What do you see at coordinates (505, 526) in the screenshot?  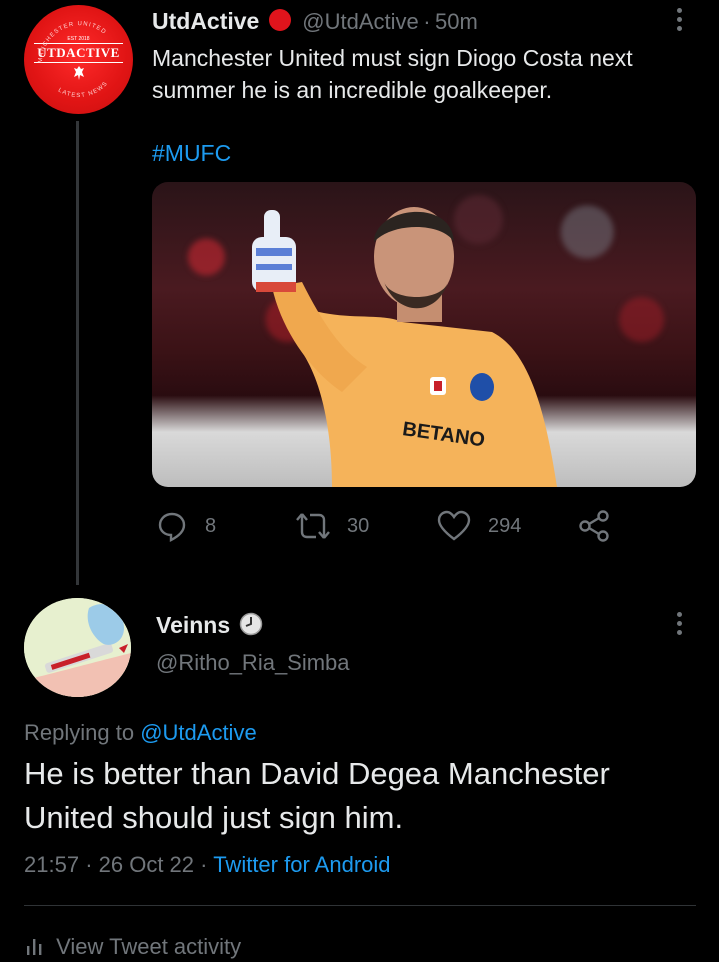 I see `like-count: 294` at bounding box center [505, 526].